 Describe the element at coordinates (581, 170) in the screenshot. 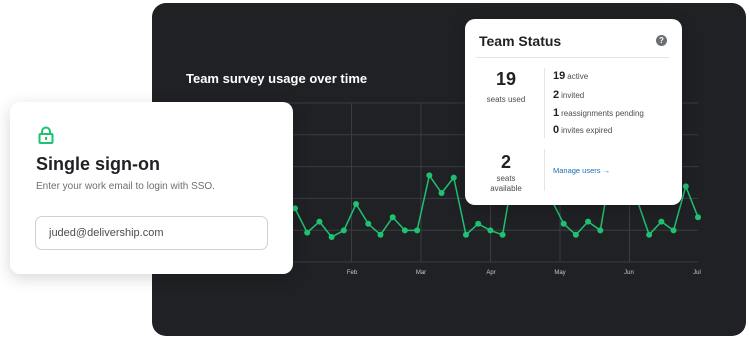

I see `manage-users-link: Manage users →` at that location.